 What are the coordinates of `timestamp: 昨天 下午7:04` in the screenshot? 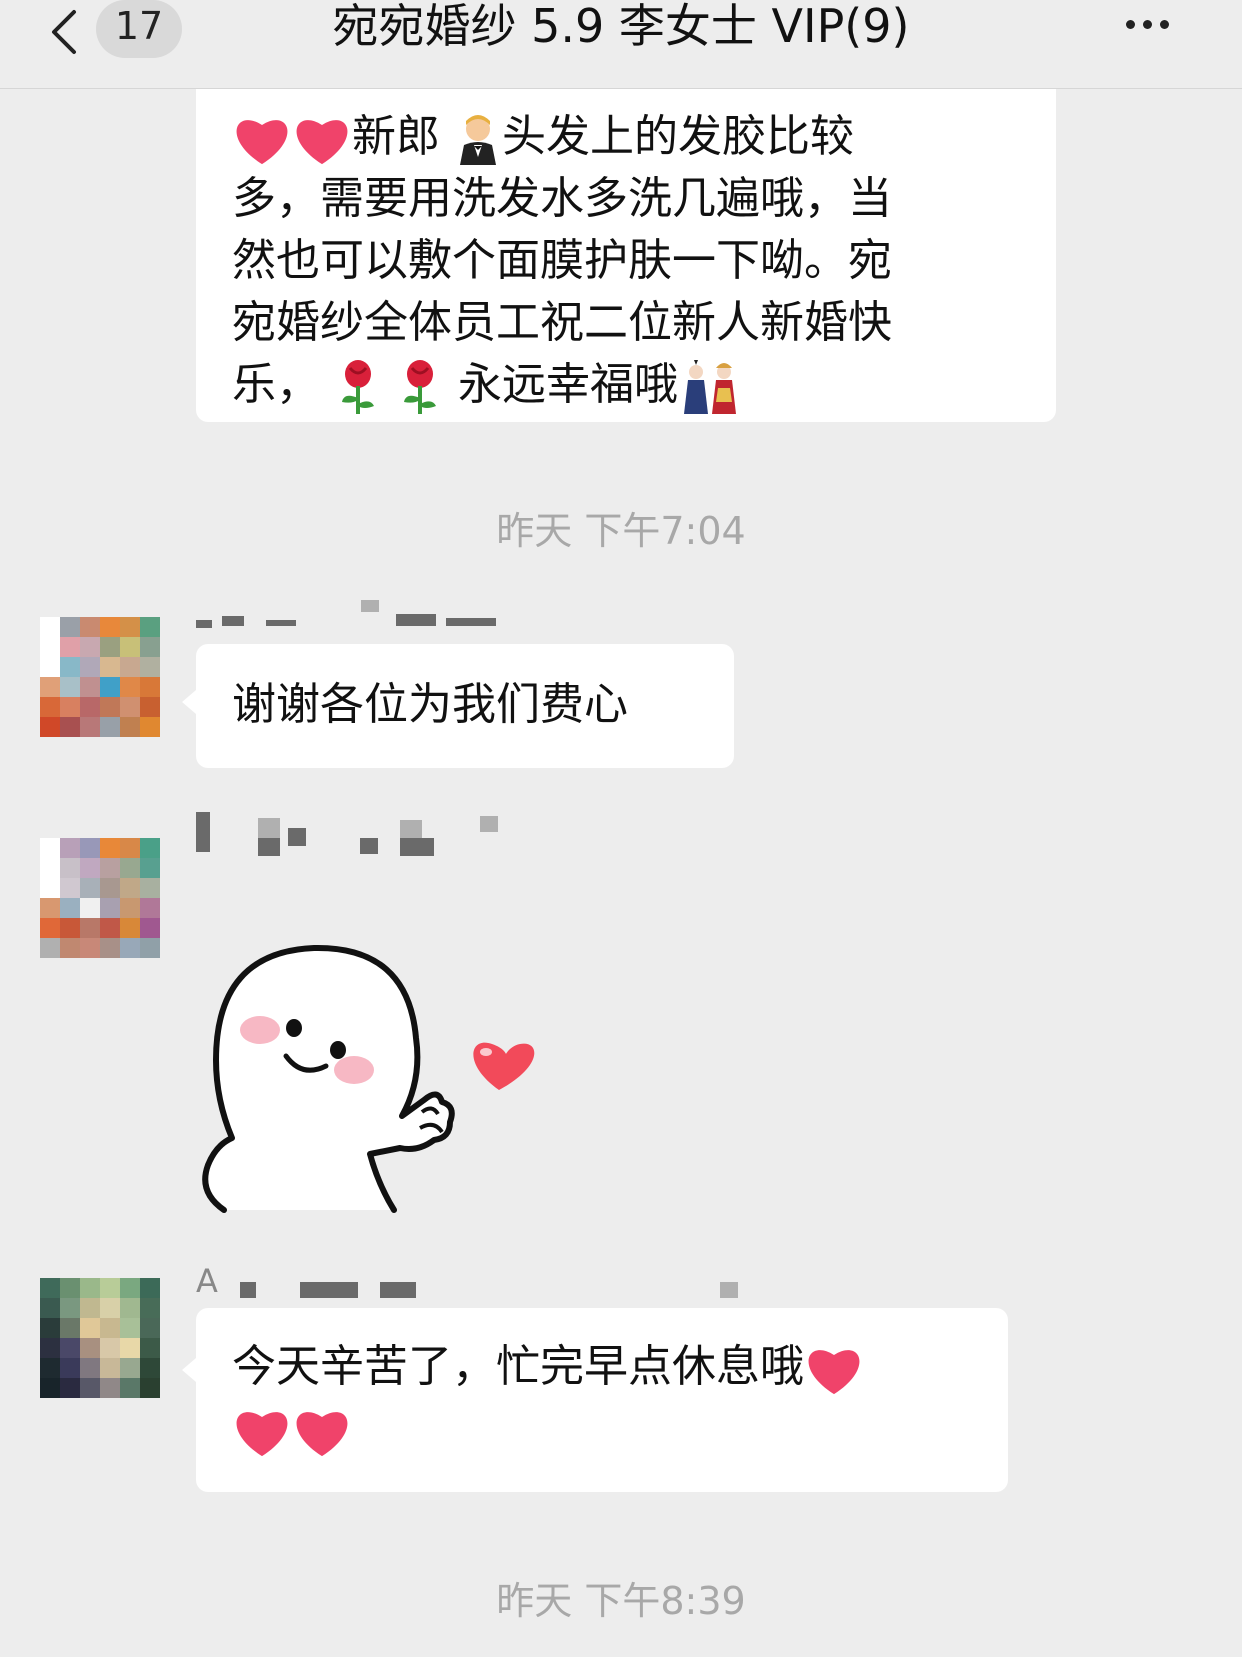 It's located at (621, 531).